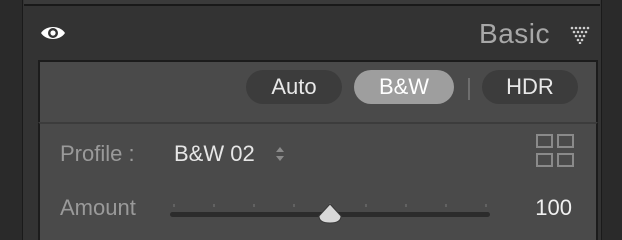  What do you see at coordinates (214, 154) in the screenshot?
I see `profile-dropdown: B&W 02` at bounding box center [214, 154].